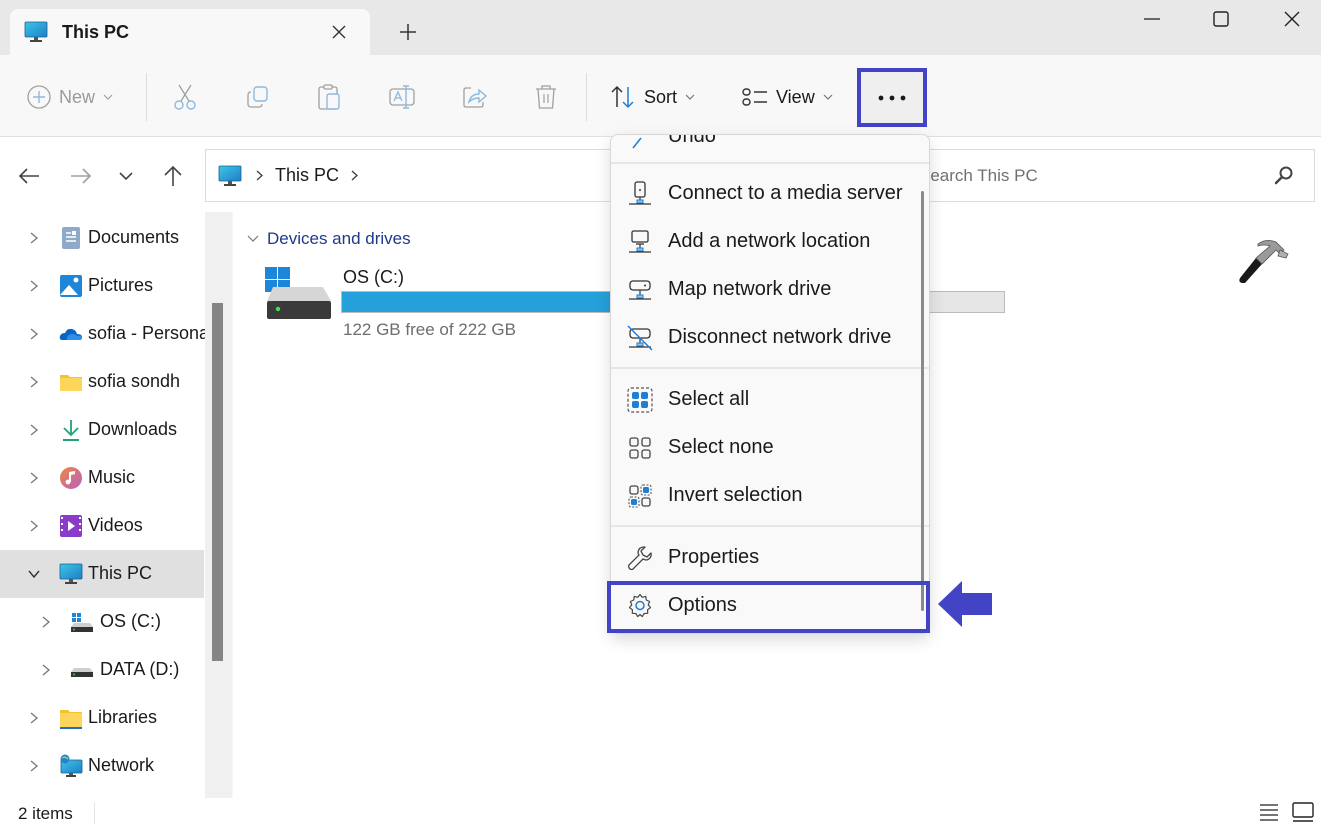  I want to click on share-icon, so click(475, 97).